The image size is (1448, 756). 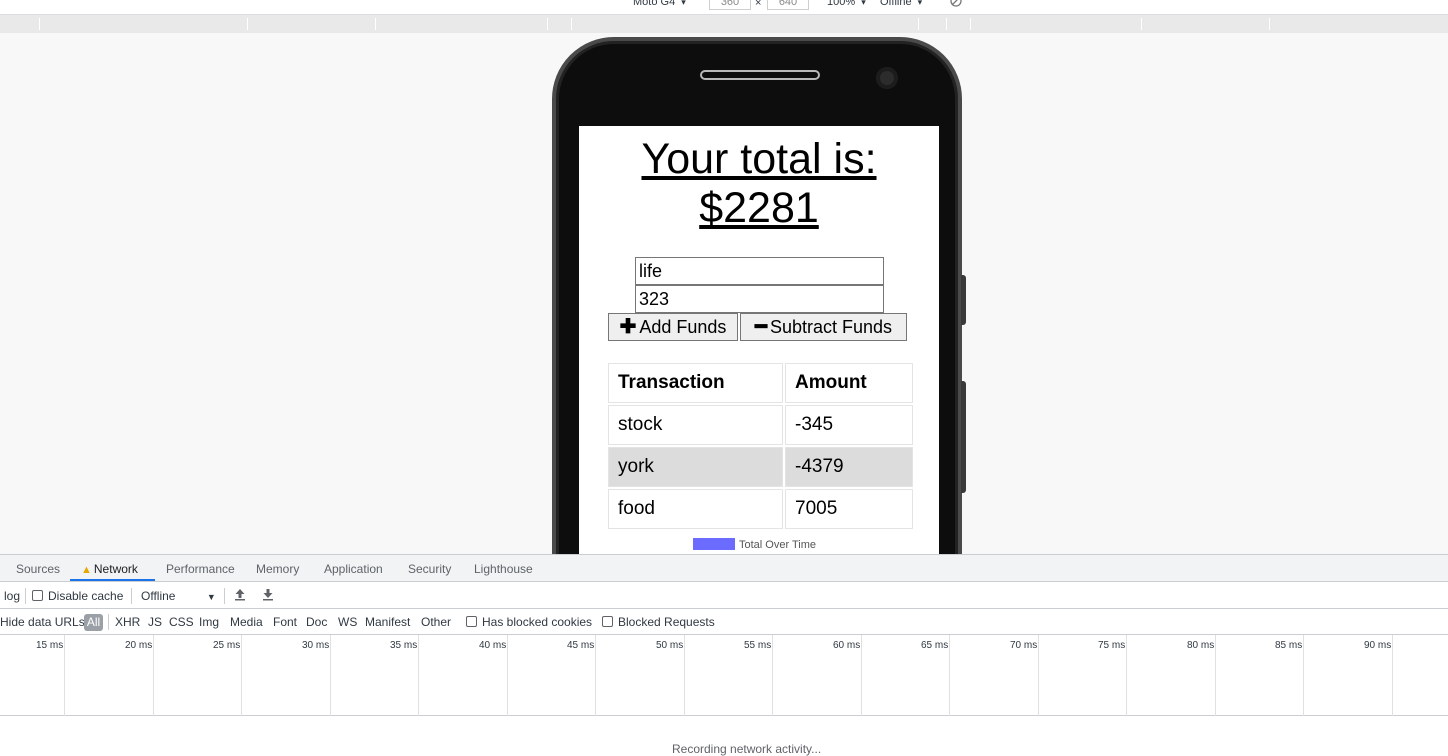 I want to click on export-har-icon, so click(x=268, y=596).